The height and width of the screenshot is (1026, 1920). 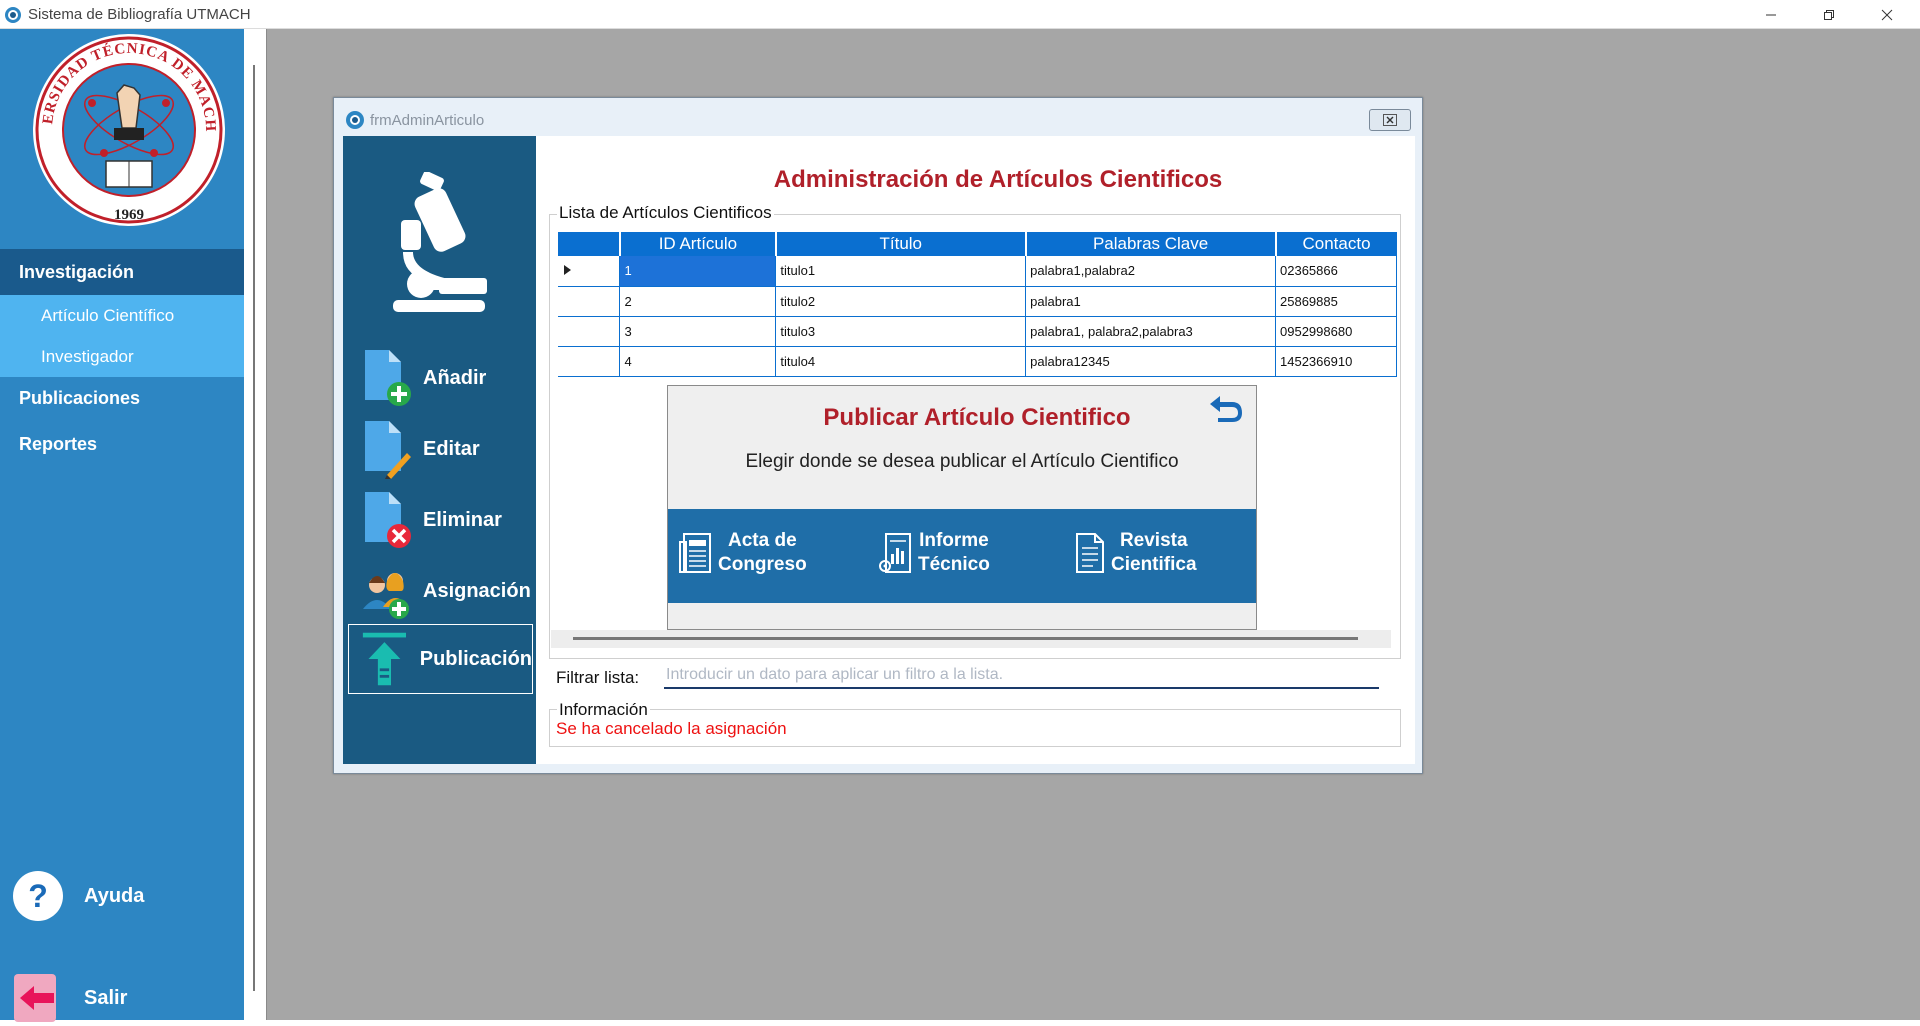 I want to click on restore-button, so click(x=1829, y=14).